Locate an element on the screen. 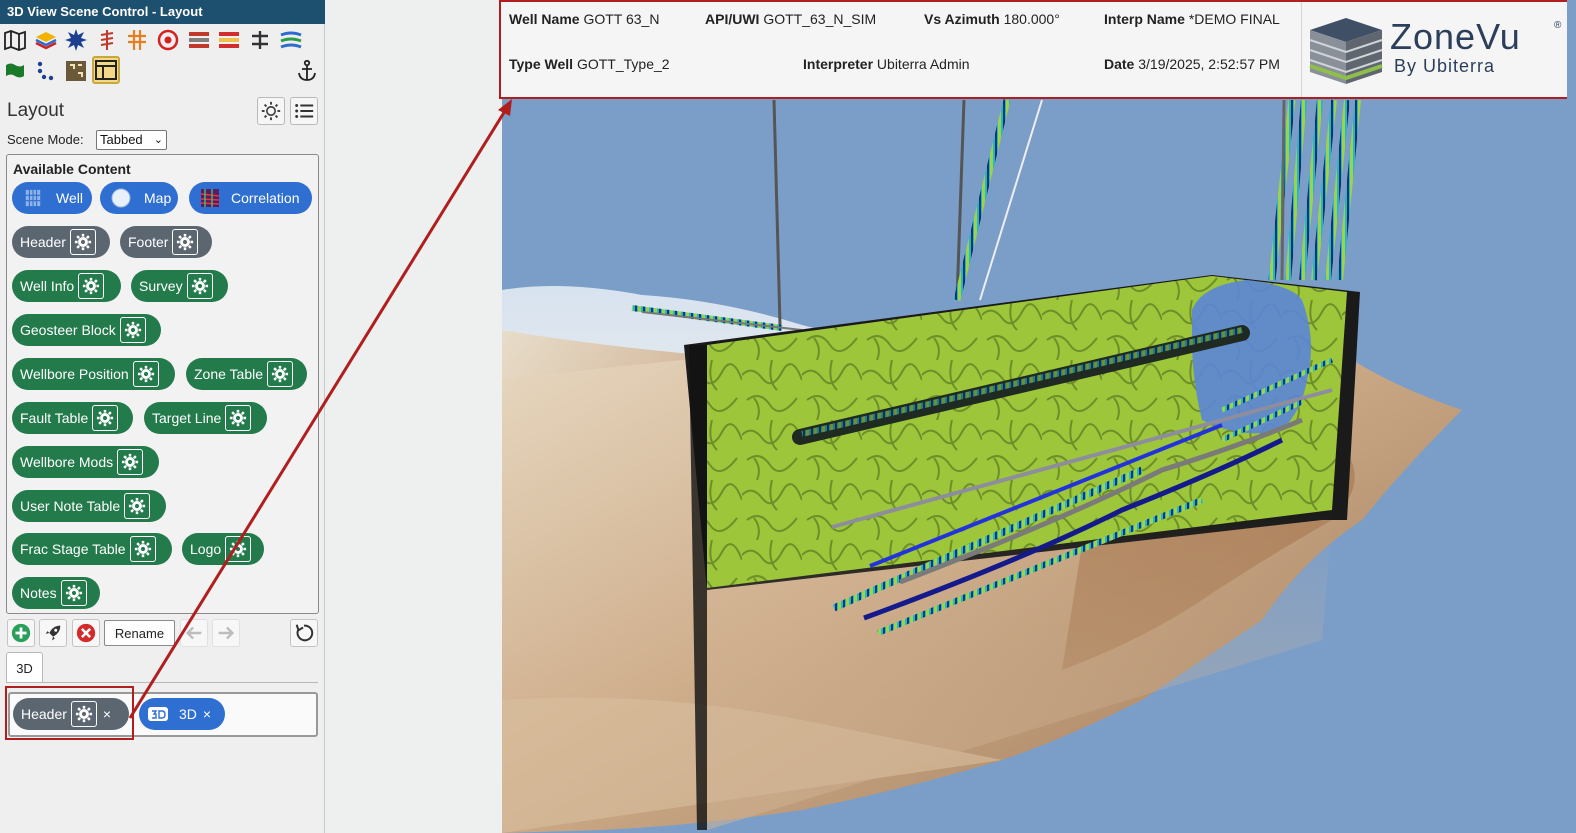 The height and width of the screenshot is (833, 1576). chevron-down-icon: ⌄ is located at coordinates (158, 140).